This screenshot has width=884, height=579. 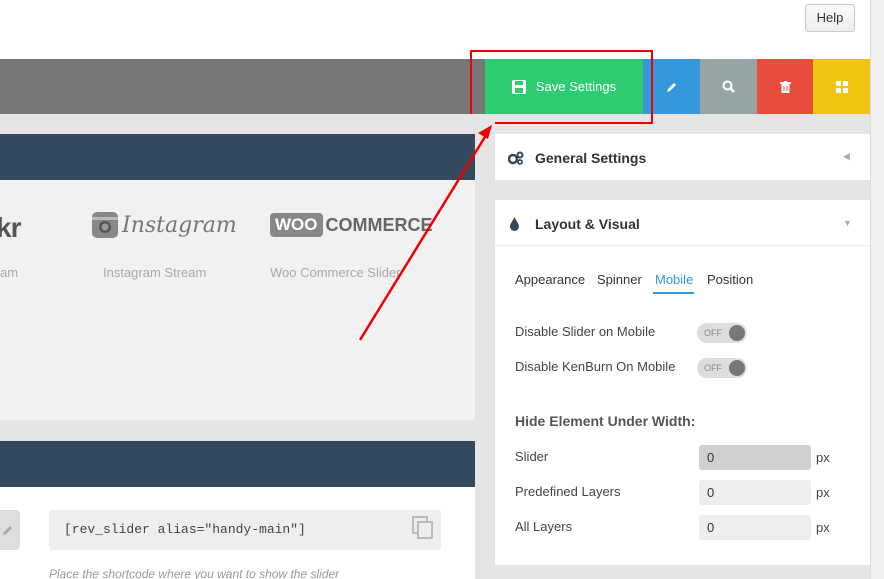 What do you see at coordinates (425, 233) in the screenshot?
I see `annotation-arrow` at bounding box center [425, 233].